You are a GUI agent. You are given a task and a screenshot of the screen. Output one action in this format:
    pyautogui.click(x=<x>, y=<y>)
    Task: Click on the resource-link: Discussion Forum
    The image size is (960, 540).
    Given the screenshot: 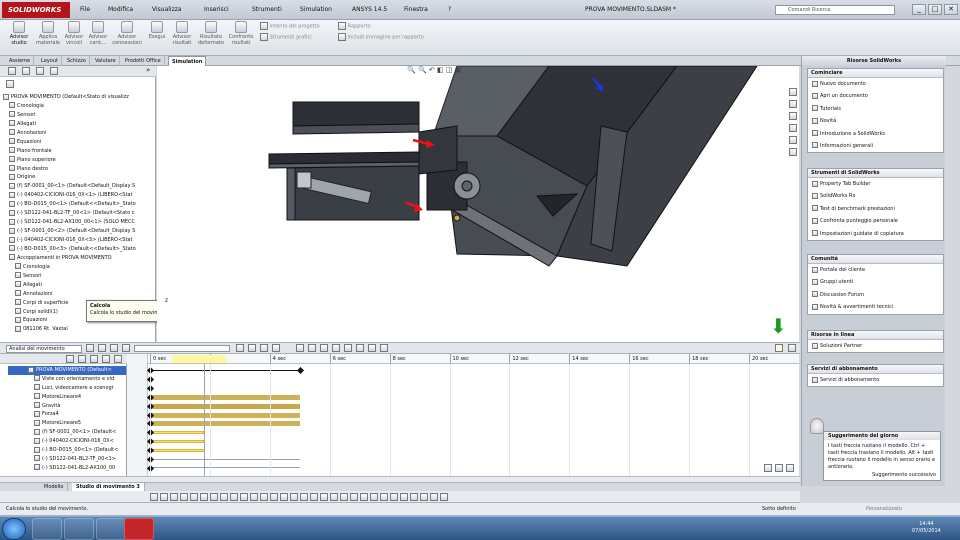 What is the action you would take?
    pyautogui.click(x=875, y=295)
    